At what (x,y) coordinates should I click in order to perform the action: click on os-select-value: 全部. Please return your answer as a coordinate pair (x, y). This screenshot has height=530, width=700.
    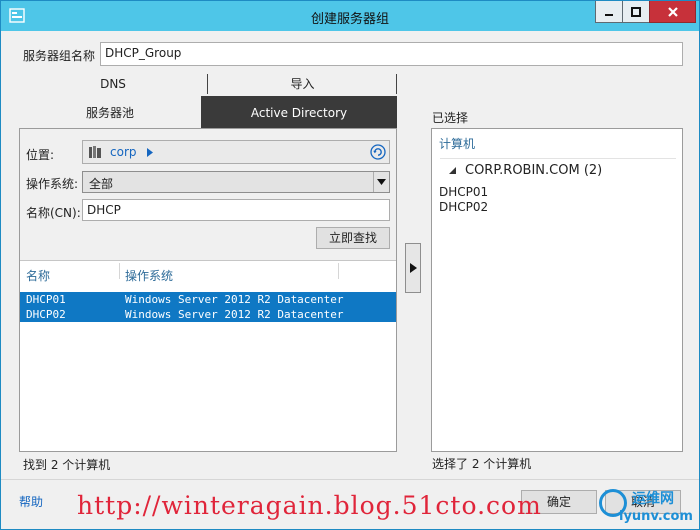
    Looking at the image, I should click on (101, 184).